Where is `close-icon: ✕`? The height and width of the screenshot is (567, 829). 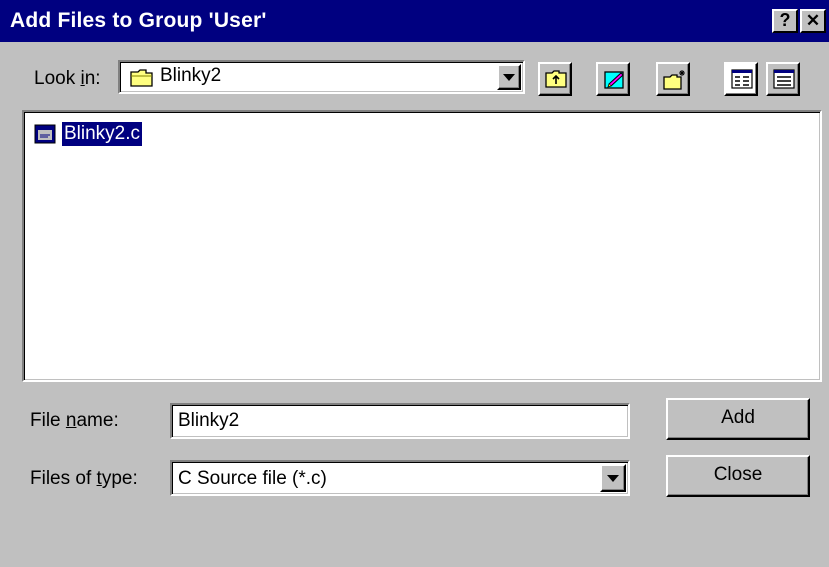
close-icon: ✕ is located at coordinates (813, 20).